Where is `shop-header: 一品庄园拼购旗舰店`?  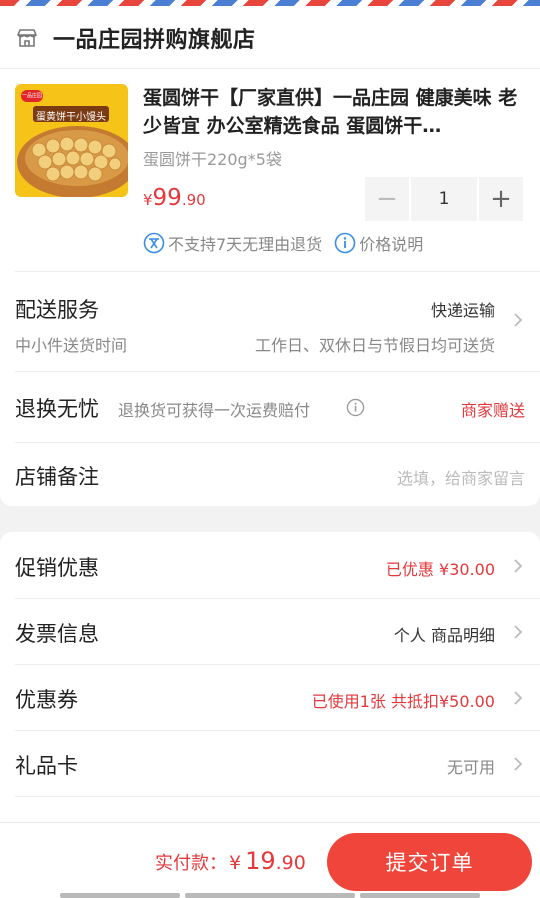 shop-header: 一品庄园拼购旗舰店 is located at coordinates (135, 38).